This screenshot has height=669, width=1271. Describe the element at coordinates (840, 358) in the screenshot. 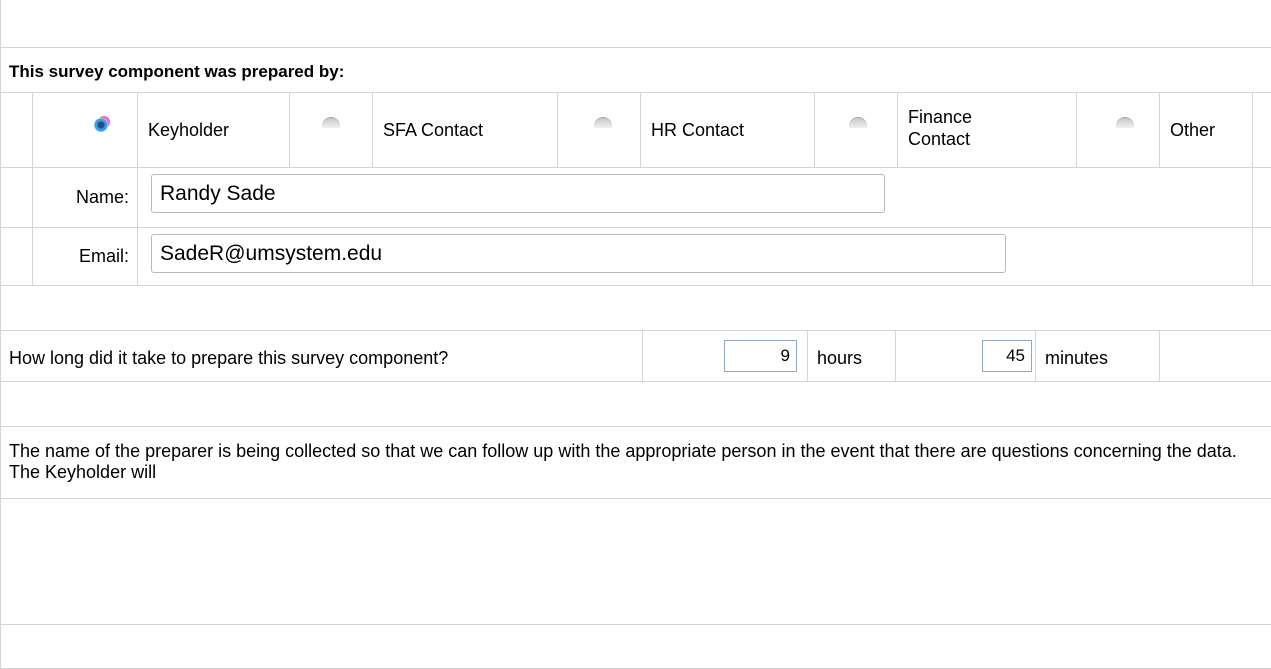

I see `hours-unit-label: hours` at that location.